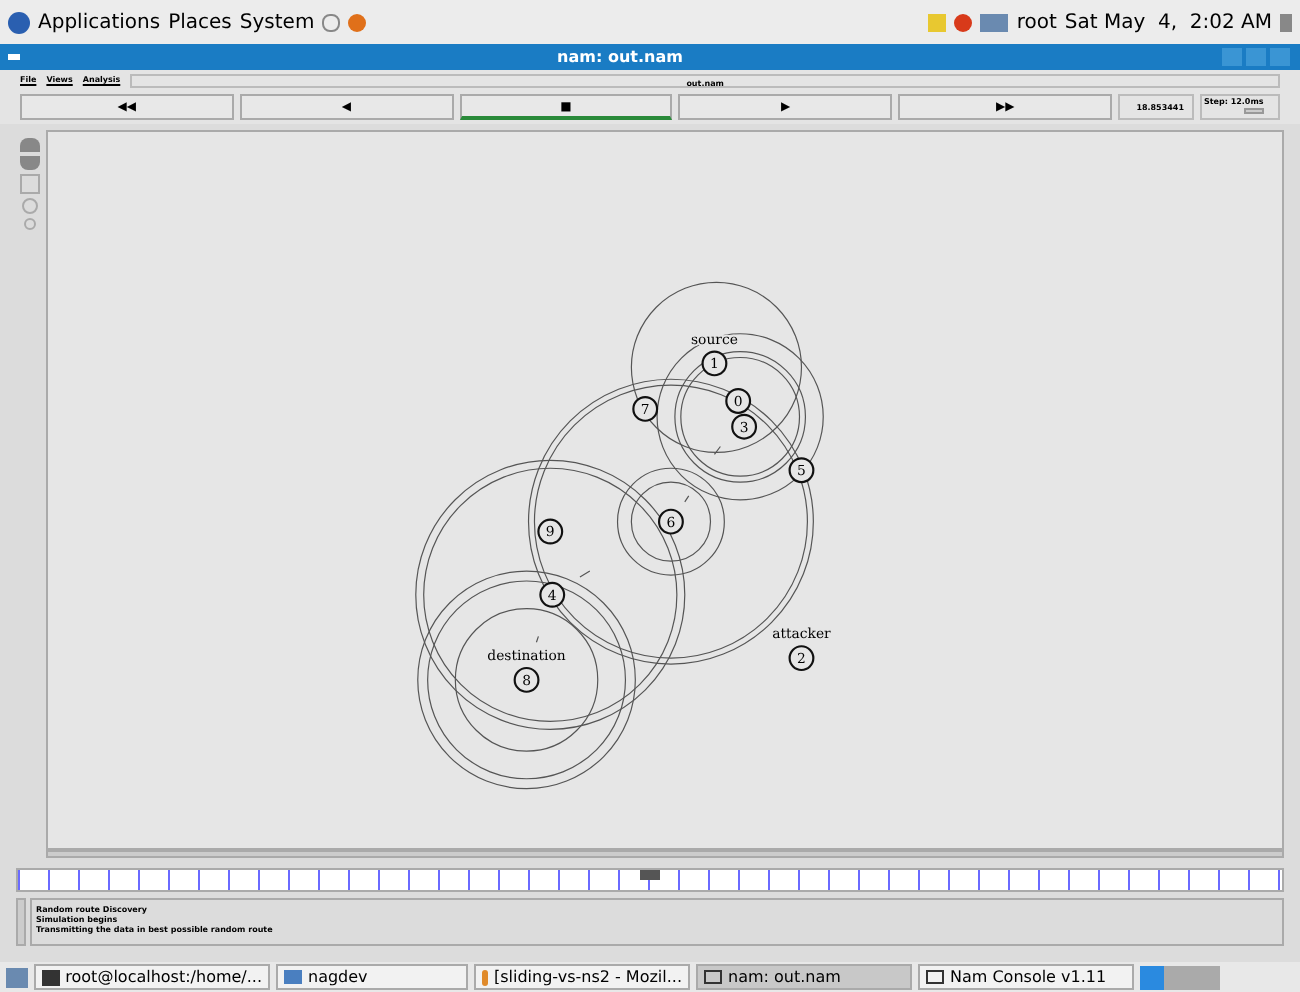  Describe the element at coordinates (357, 22) in the screenshot. I see `browser-icon` at that location.